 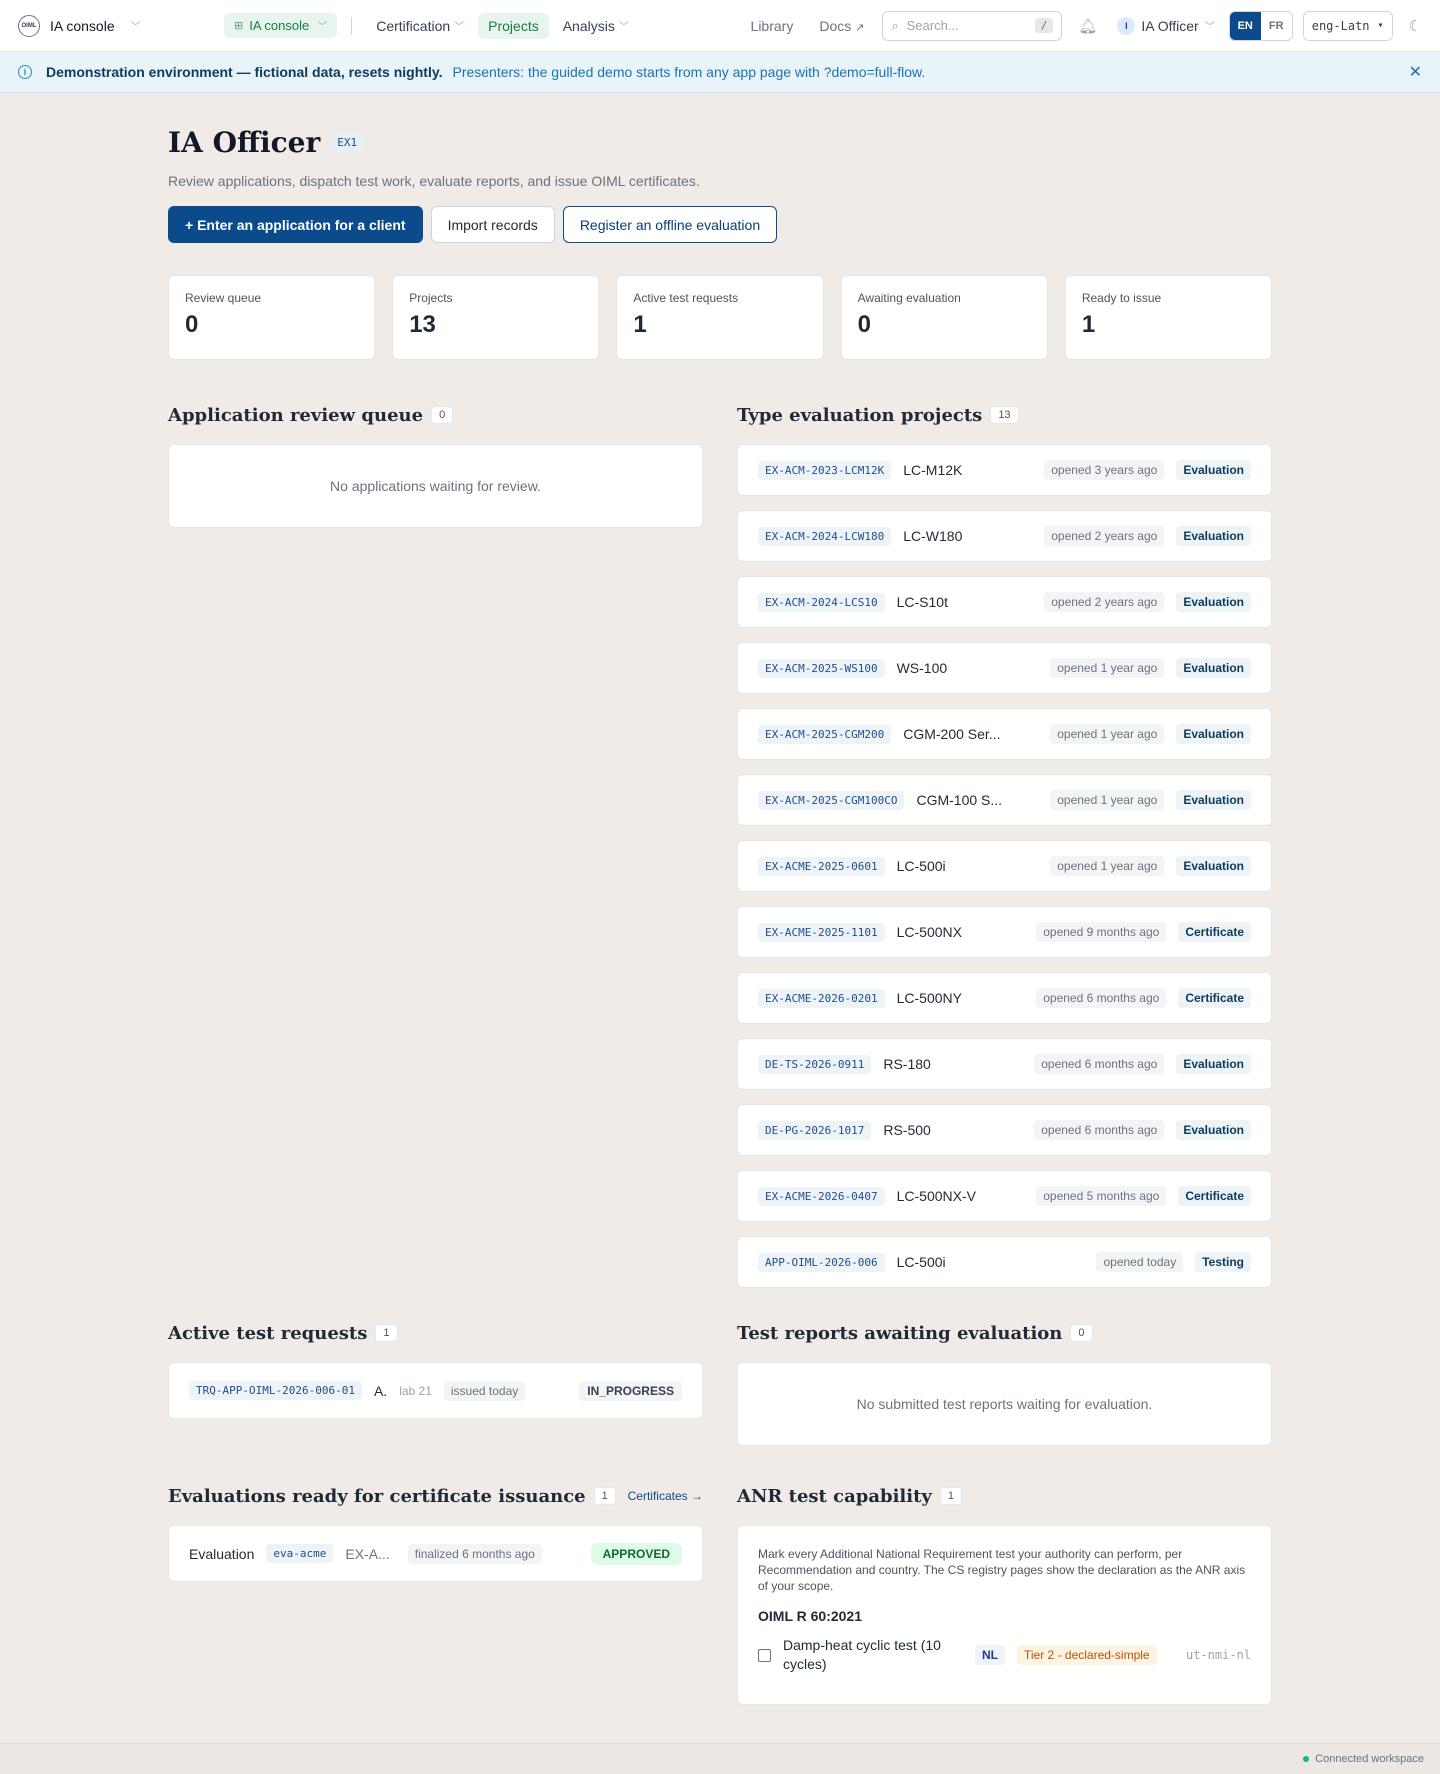 What do you see at coordinates (492, 224) in the screenshot?
I see `import-records-button: Import records` at bounding box center [492, 224].